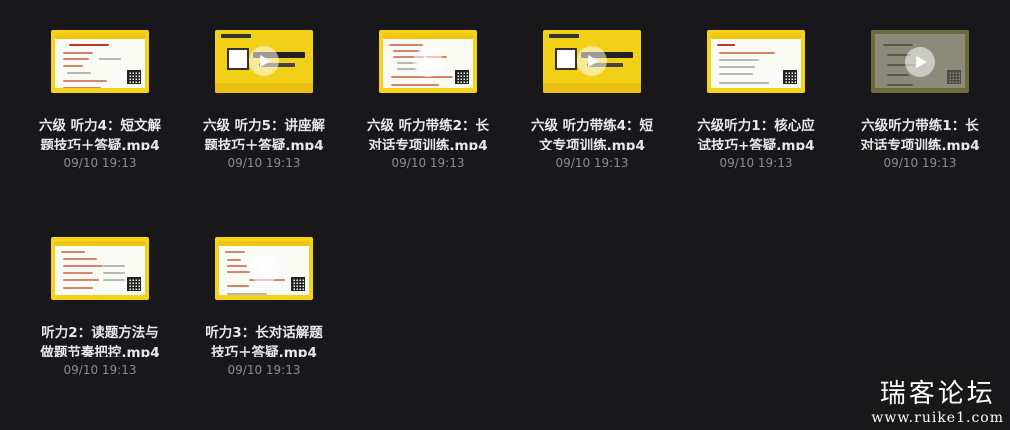 This screenshot has width=1010, height=430. I want to click on video-file-item: 六级 听力带练2：长对话专项训练.mp4 09/10 19:13, so click(428, 85).